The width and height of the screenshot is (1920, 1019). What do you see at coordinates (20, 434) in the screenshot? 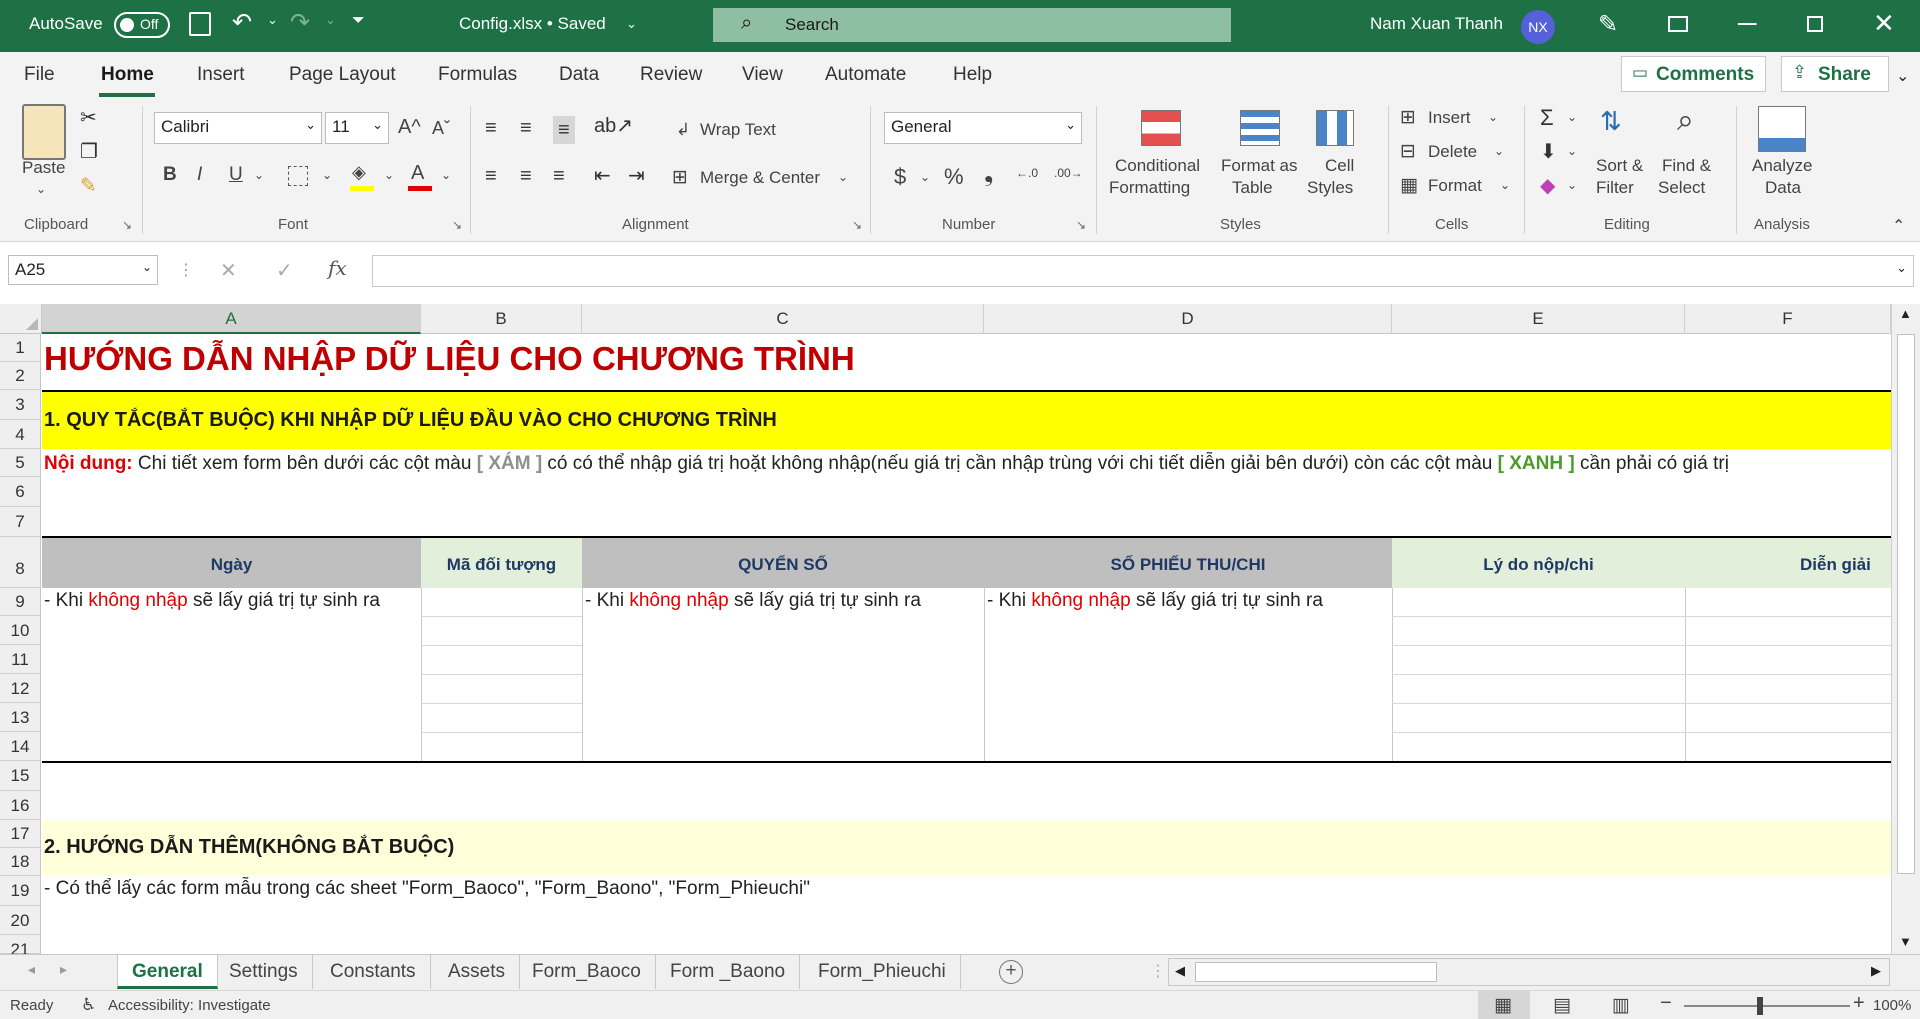
I see `row-header: 4` at bounding box center [20, 434].